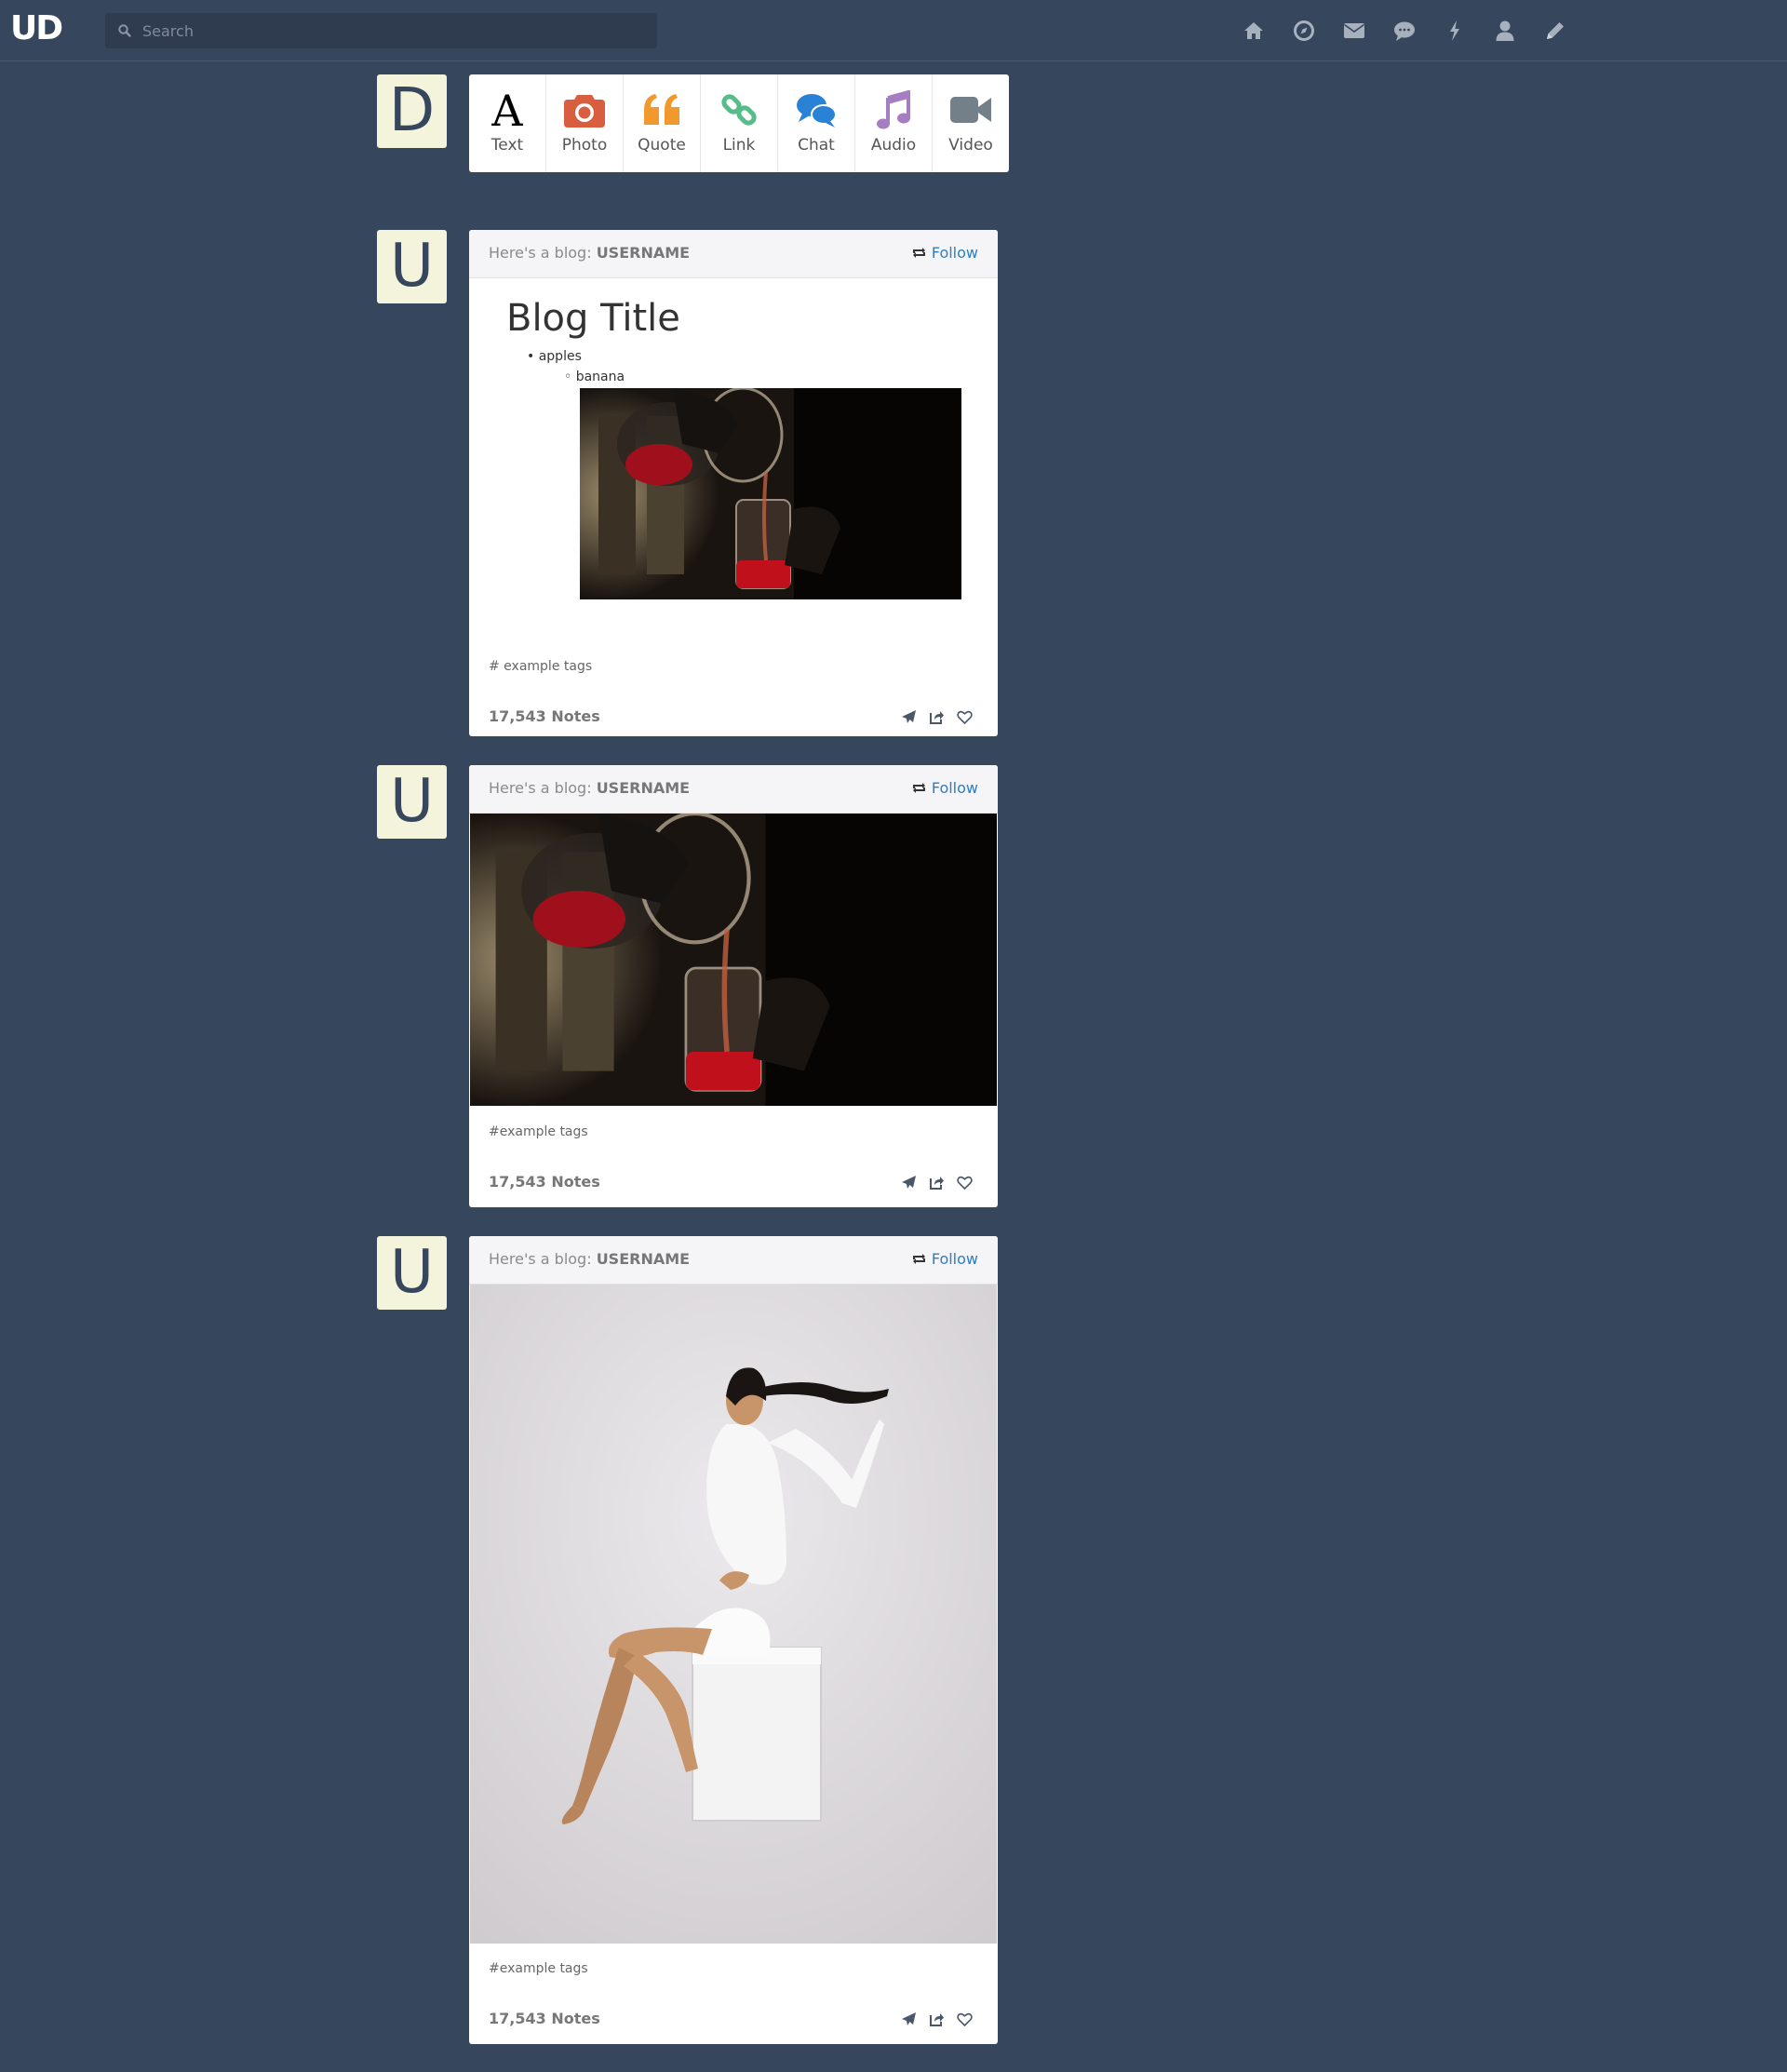 This screenshot has height=2072, width=1787. I want to click on user-icon, so click(1505, 31).